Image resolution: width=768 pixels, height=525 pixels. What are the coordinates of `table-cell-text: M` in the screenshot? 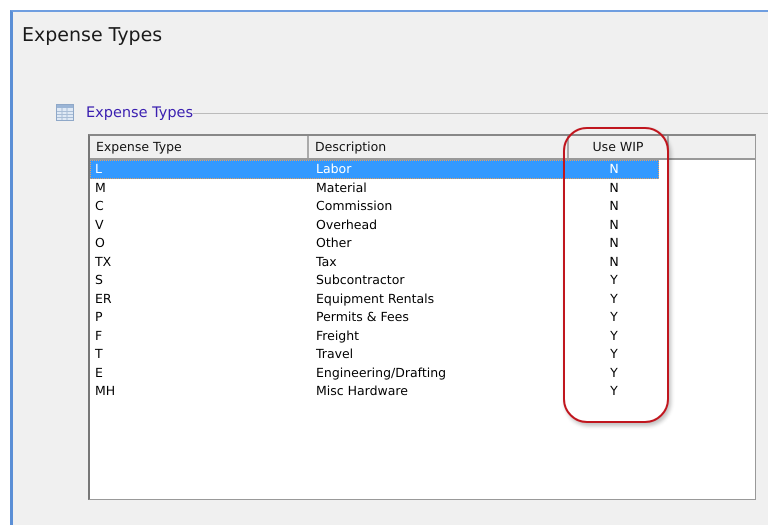 It's located at (100, 187).